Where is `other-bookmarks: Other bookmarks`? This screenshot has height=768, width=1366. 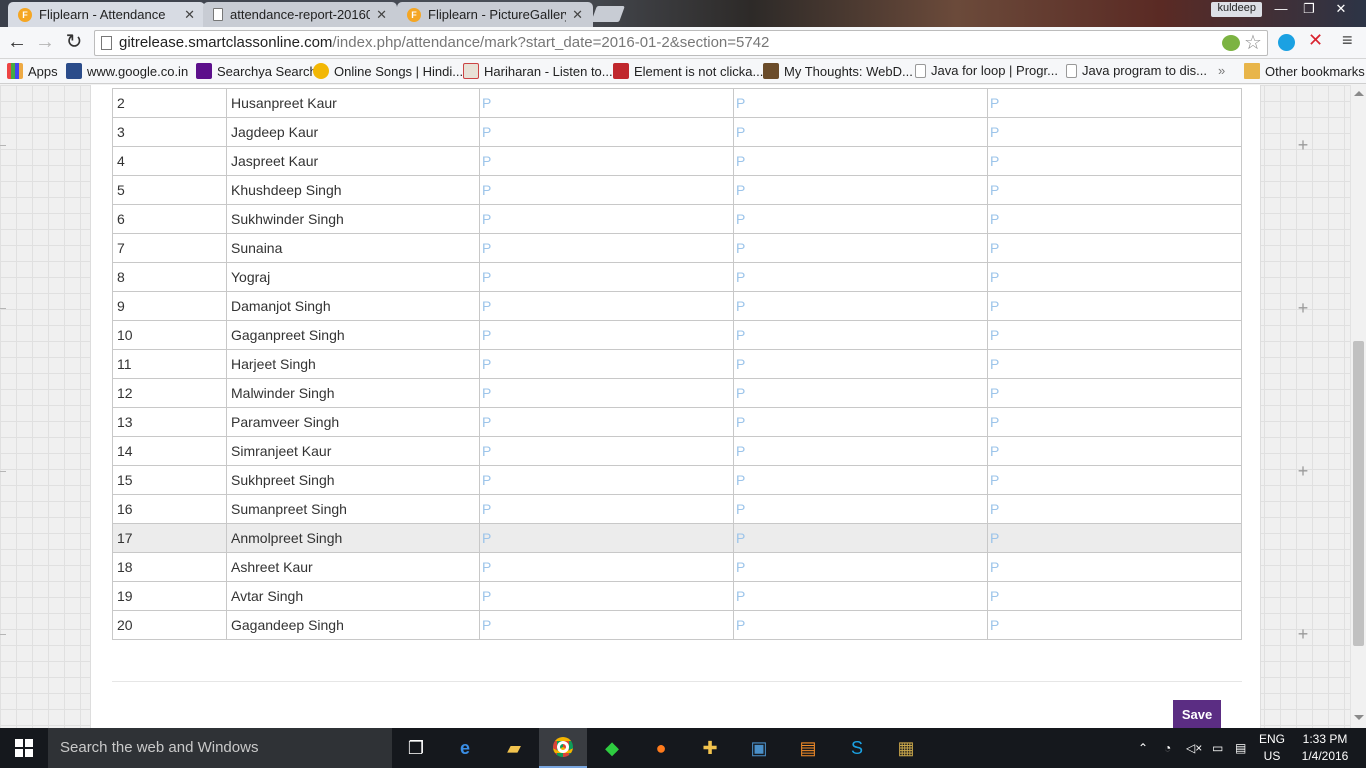
other-bookmarks: Other bookmarks is located at coordinates (1304, 71).